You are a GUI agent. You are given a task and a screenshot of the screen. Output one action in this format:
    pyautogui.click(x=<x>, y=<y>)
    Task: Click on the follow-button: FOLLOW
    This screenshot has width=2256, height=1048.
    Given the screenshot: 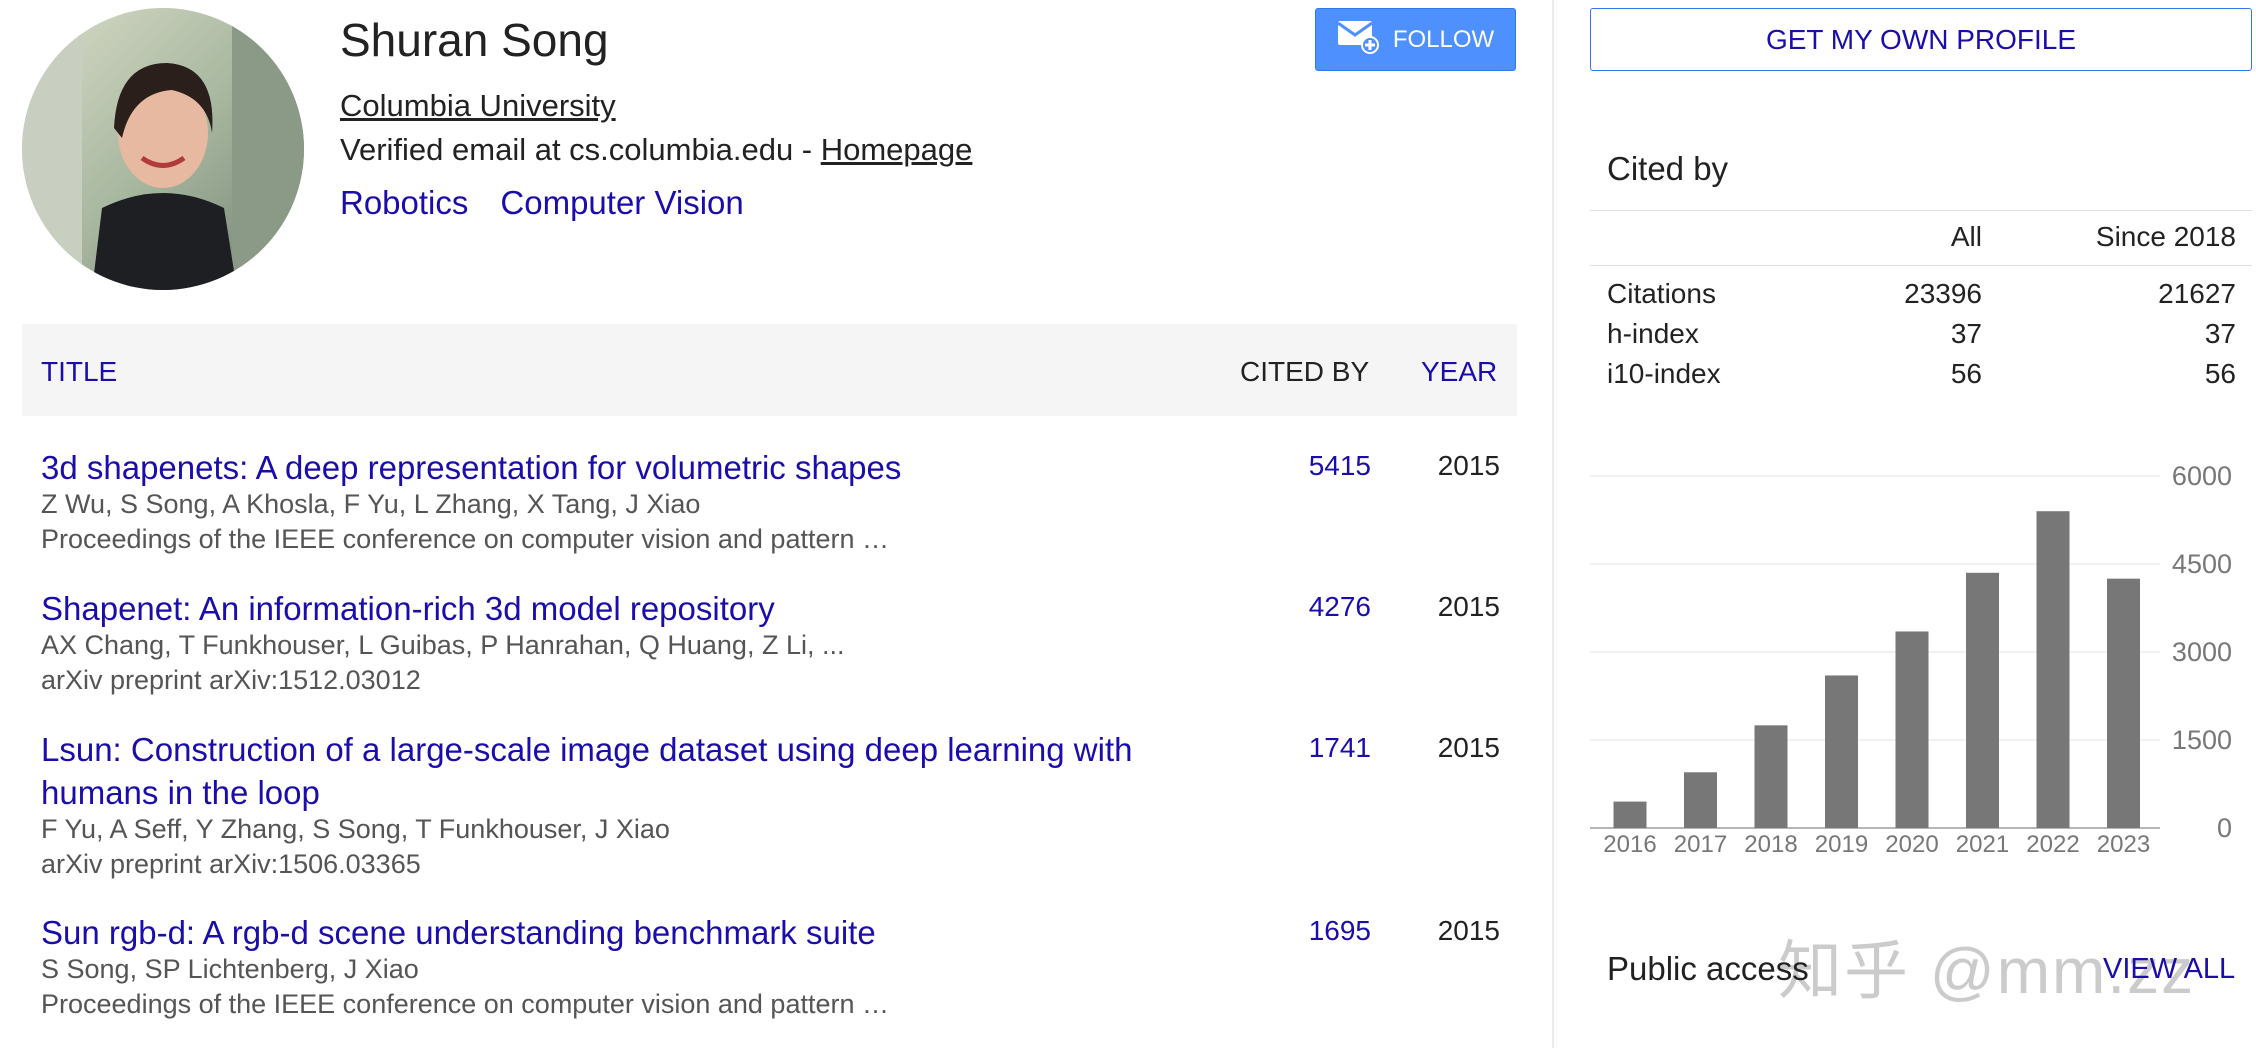 What is the action you would take?
    pyautogui.click(x=1415, y=39)
    